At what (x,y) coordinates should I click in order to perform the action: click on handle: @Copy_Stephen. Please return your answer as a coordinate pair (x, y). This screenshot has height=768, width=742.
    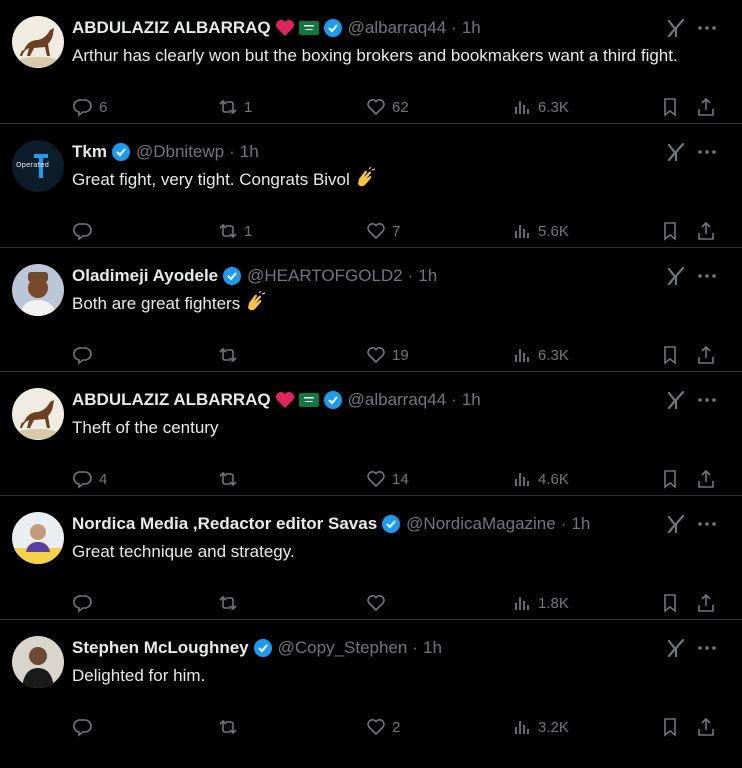
    Looking at the image, I should click on (343, 648).